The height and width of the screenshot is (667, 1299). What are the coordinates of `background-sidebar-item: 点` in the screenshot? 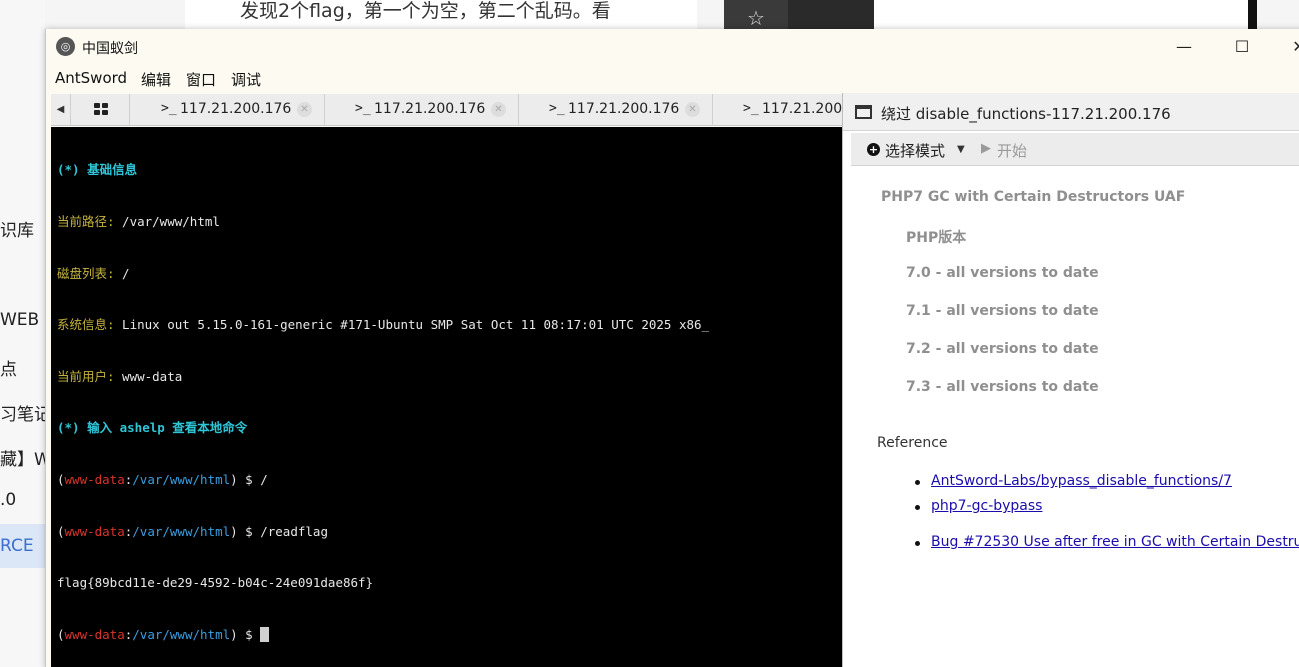 It's located at (8, 367).